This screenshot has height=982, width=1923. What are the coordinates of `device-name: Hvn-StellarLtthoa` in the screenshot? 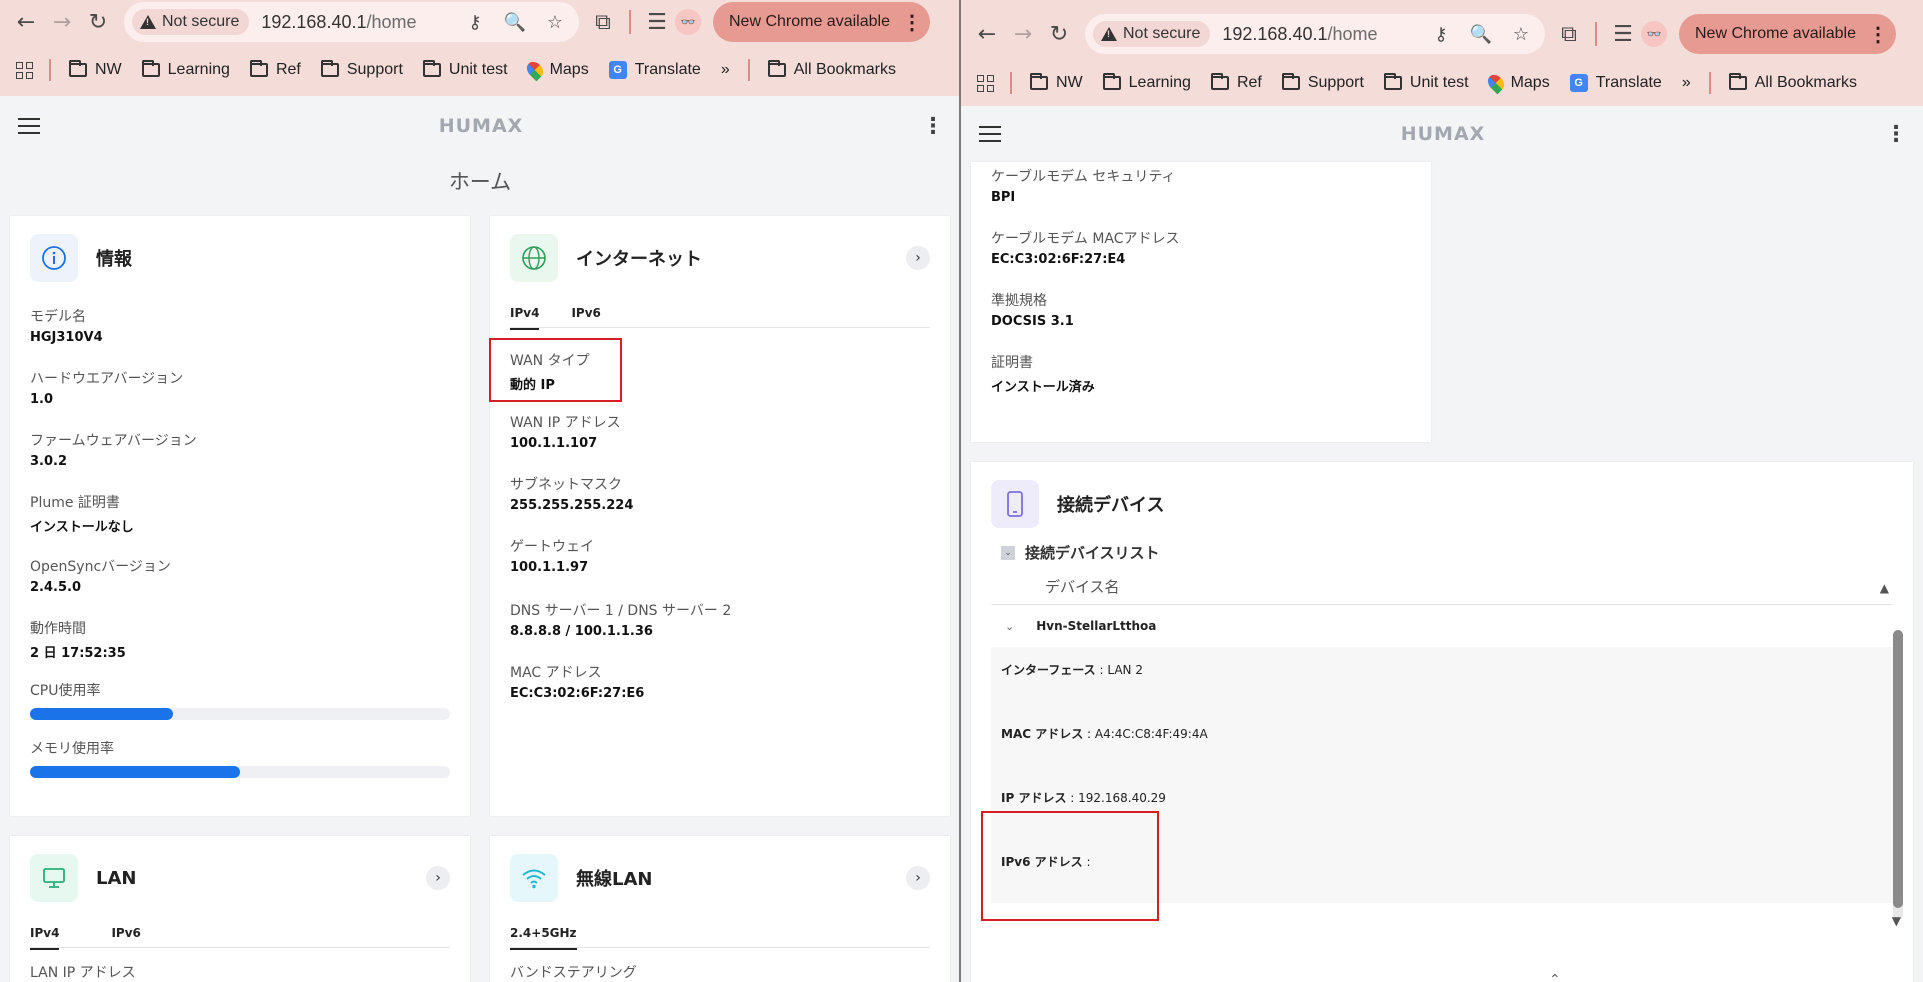 It's located at (1096, 626).